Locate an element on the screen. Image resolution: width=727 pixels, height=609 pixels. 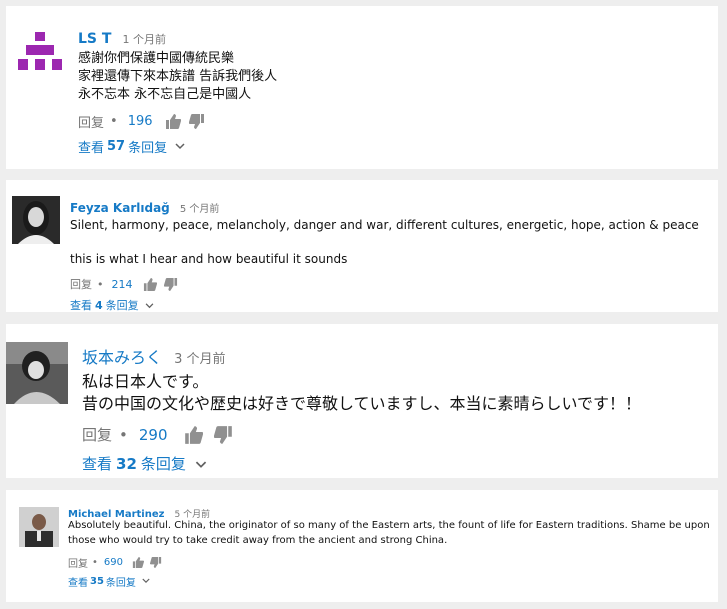
comment-actions: 回复 • 196 is located at coordinates (141, 121).